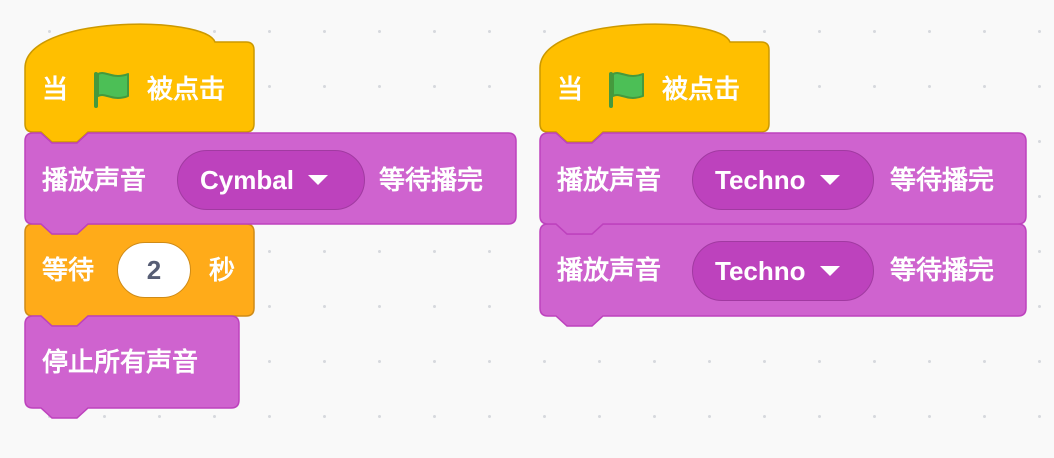 The image size is (1054, 458). I want to click on hat-clicked-label: 被点击, so click(701, 90).